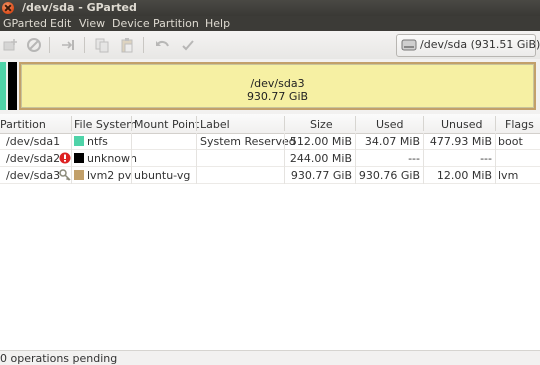  I want to click on used: 34.07 MiB, so click(392, 141).